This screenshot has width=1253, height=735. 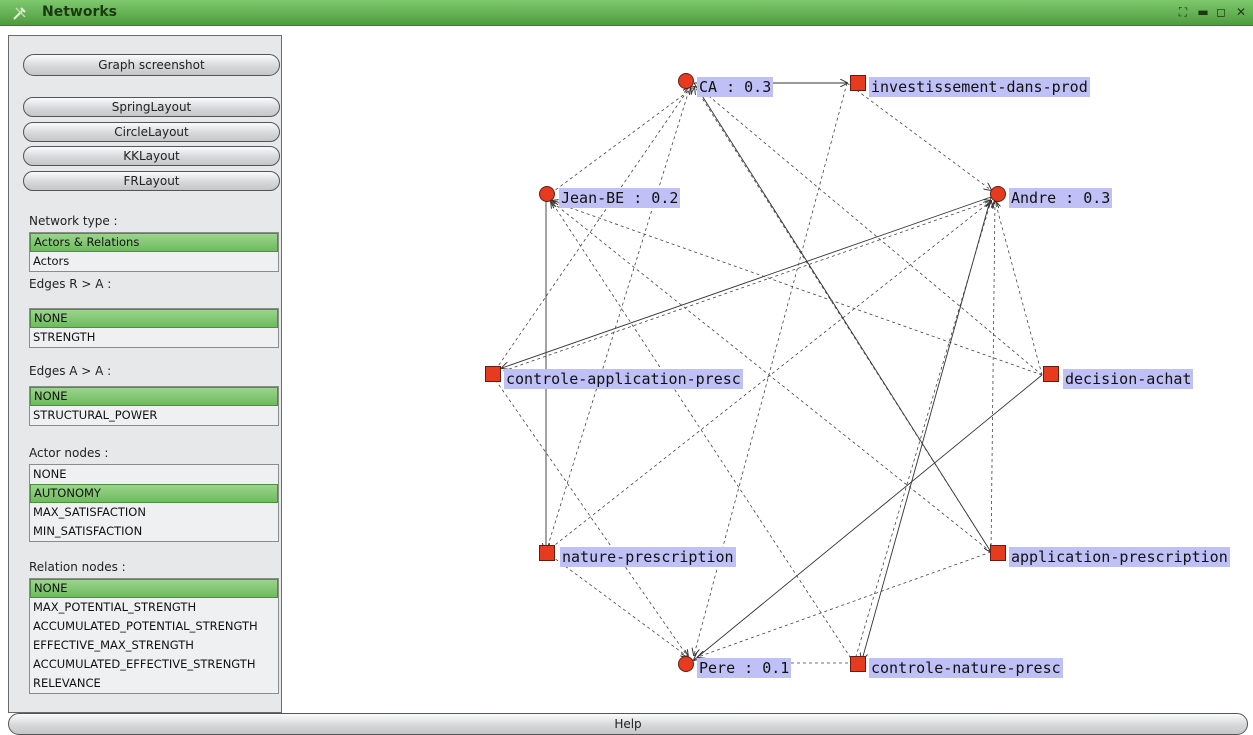 What do you see at coordinates (735, 87) in the screenshot?
I see `node-label-ca: CA : 0.3` at bounding box center [735, 87].